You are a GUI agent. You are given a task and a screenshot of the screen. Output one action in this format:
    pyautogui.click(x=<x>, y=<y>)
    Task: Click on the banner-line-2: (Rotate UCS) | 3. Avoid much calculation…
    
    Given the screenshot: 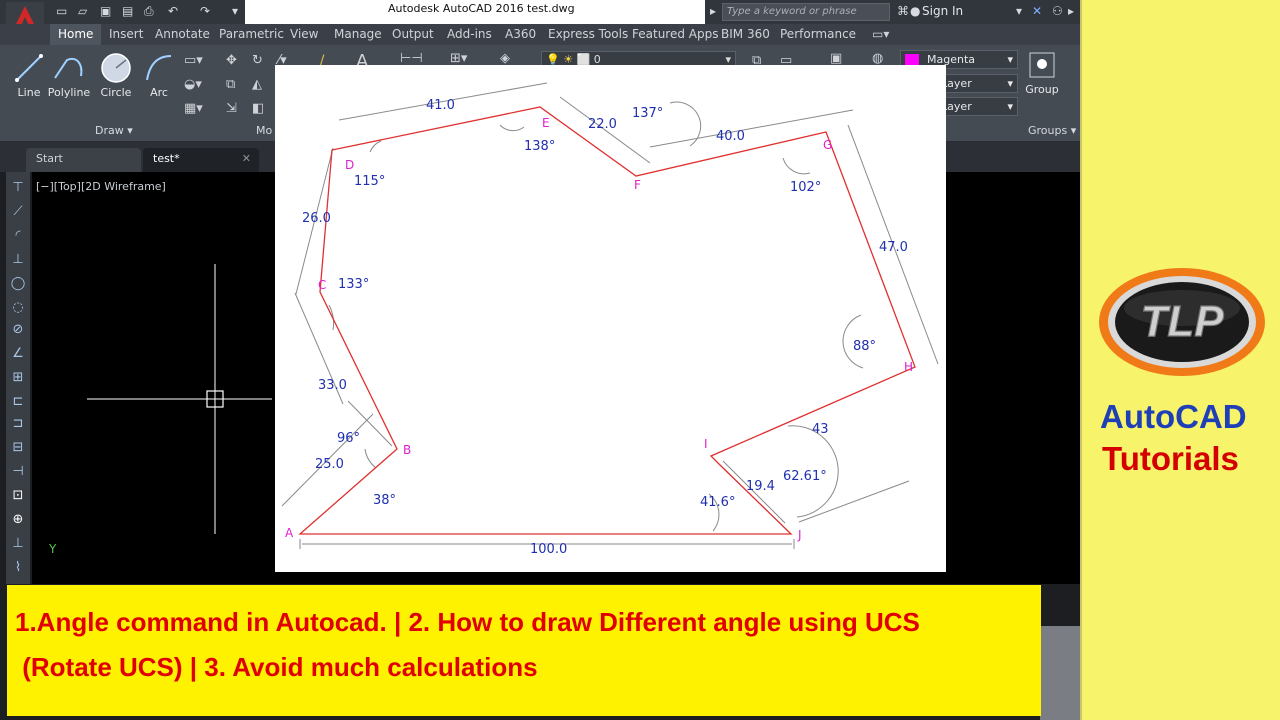 What is the action you would take?
    pyautogui.click(x=276, y=667)
    